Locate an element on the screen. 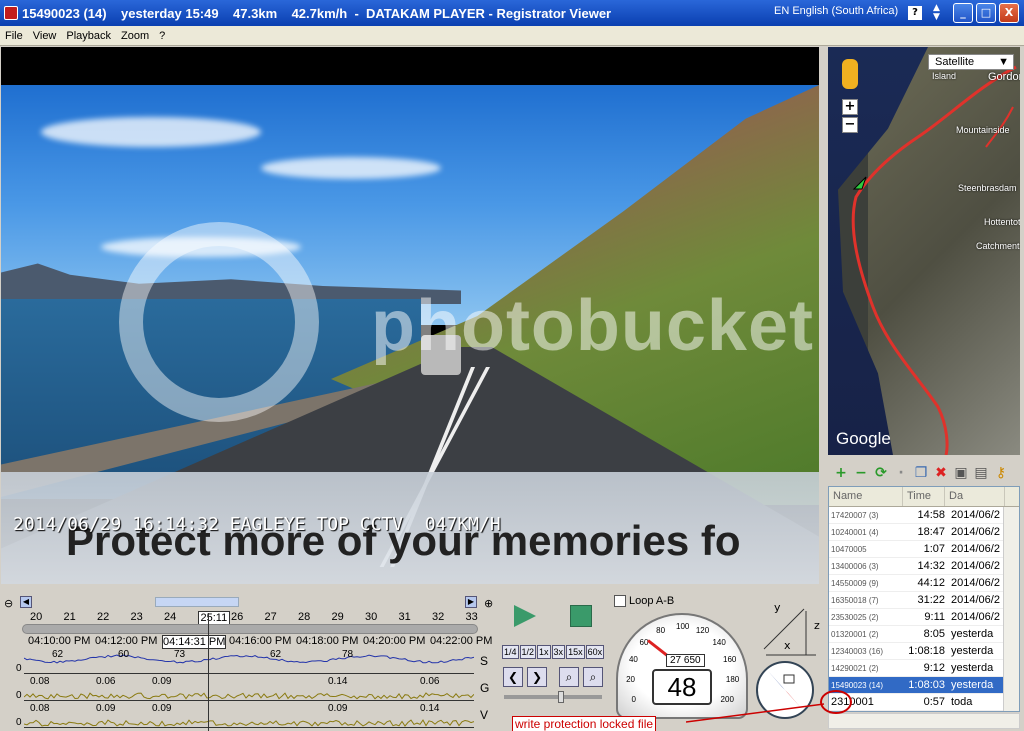  file-name: 17420007 (3) is located at coordinates (866, 515).